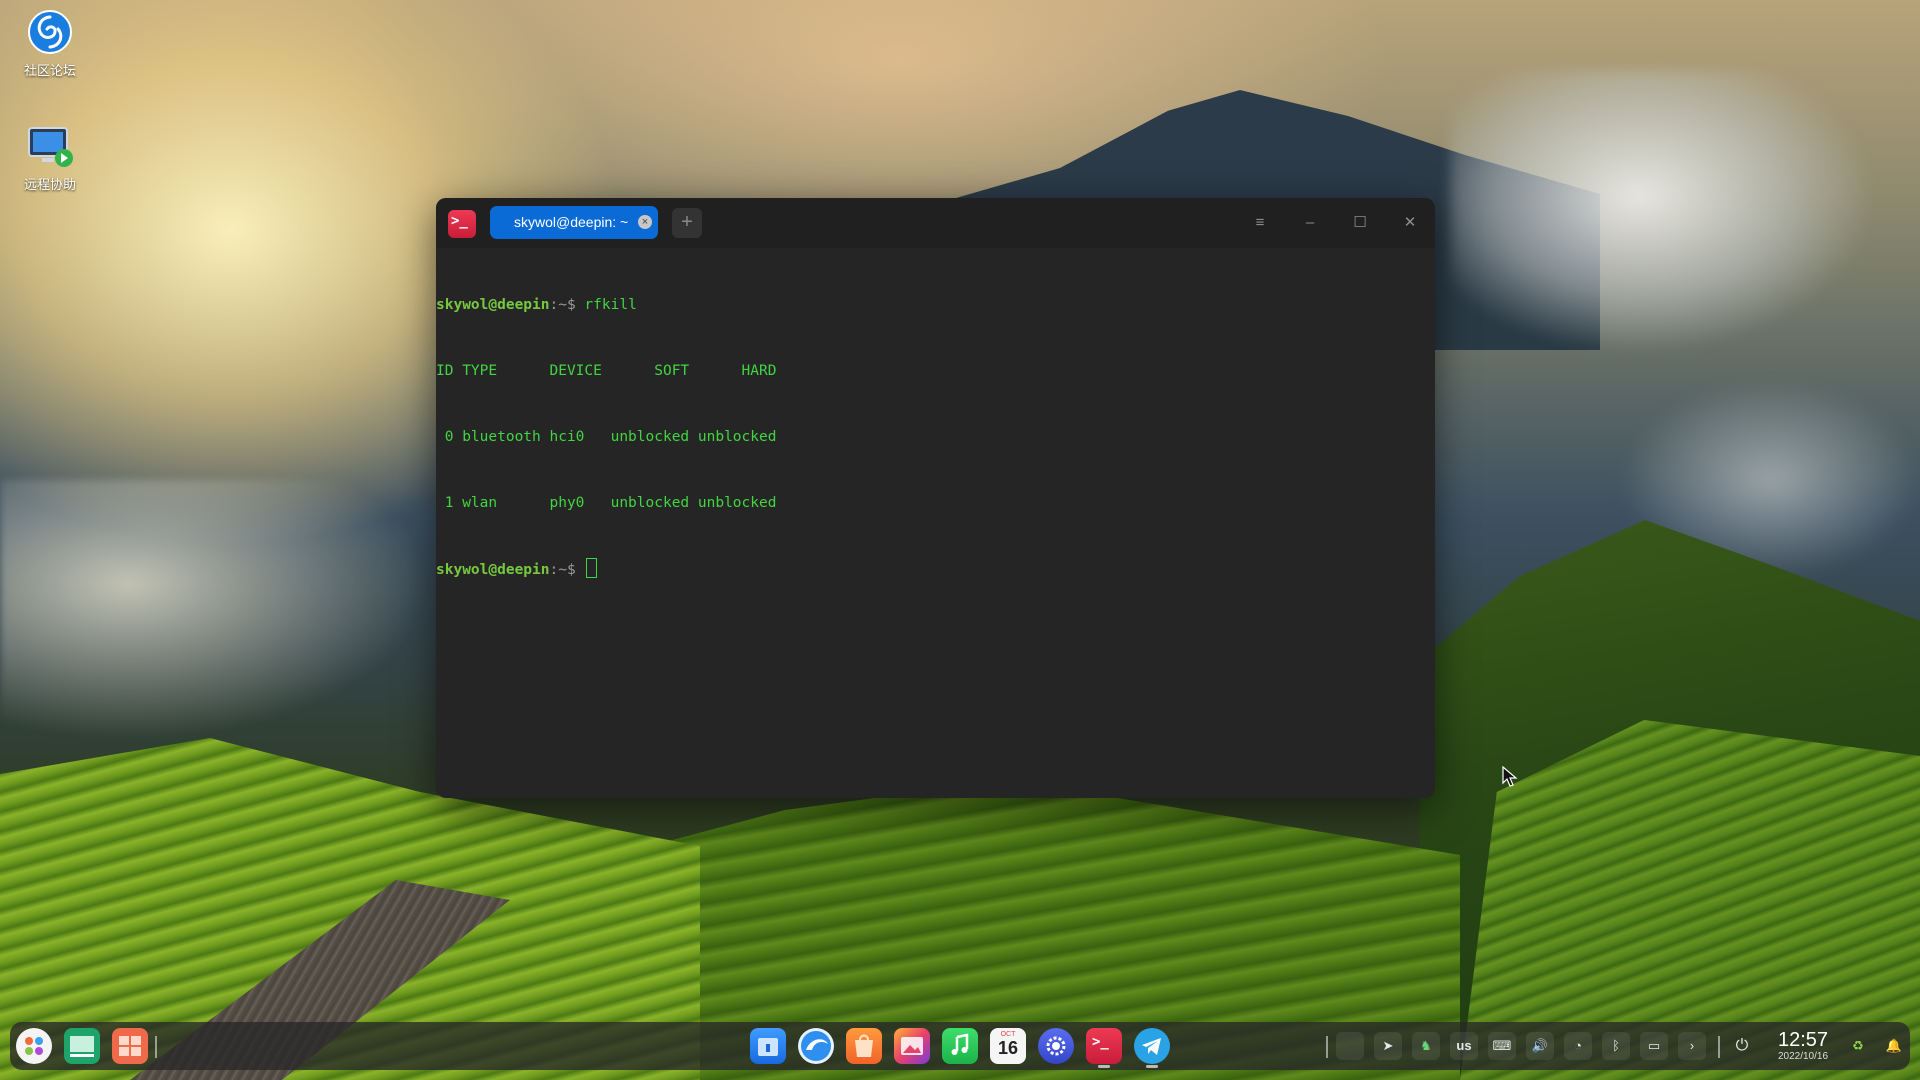 Image resolution: width=1920 pixels, height=1080 pixels. What do you see at coordinates (606, 371) in the screenshot?
I see `terminal-line-header: ID TYPE DEVICE SOFT HARD` at bounding box center [606, 371].